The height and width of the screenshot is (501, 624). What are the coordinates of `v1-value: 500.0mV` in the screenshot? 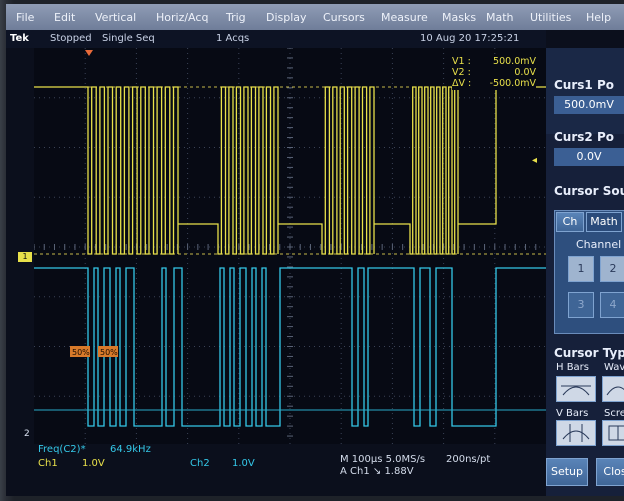 It's located at (514, 61).